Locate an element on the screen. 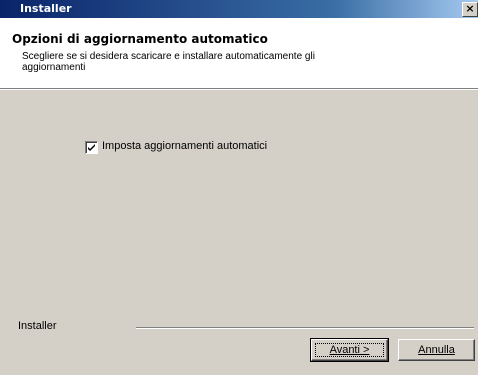 The image size is (478, 375). next-button: Avanti > is located at coordinates (349, 350).